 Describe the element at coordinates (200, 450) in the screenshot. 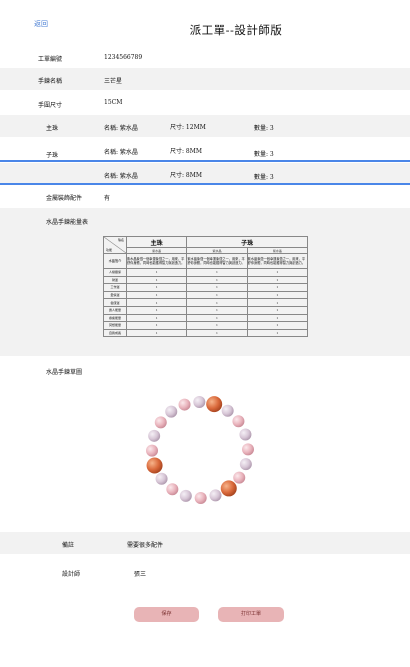

I see `bracelet-sketch` at that location.